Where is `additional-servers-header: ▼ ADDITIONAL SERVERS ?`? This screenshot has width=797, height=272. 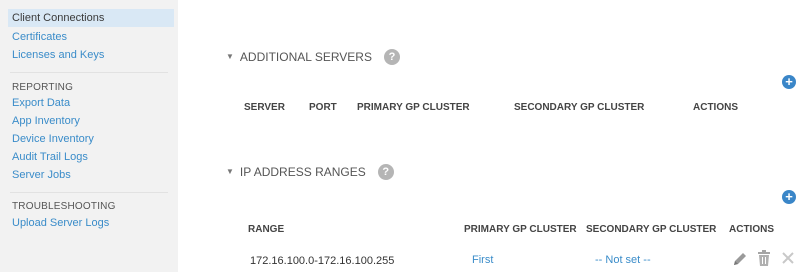 additional-servers-header: ▼ ADDITIONAL SERVERS ? is located at coordinates (313, 57).